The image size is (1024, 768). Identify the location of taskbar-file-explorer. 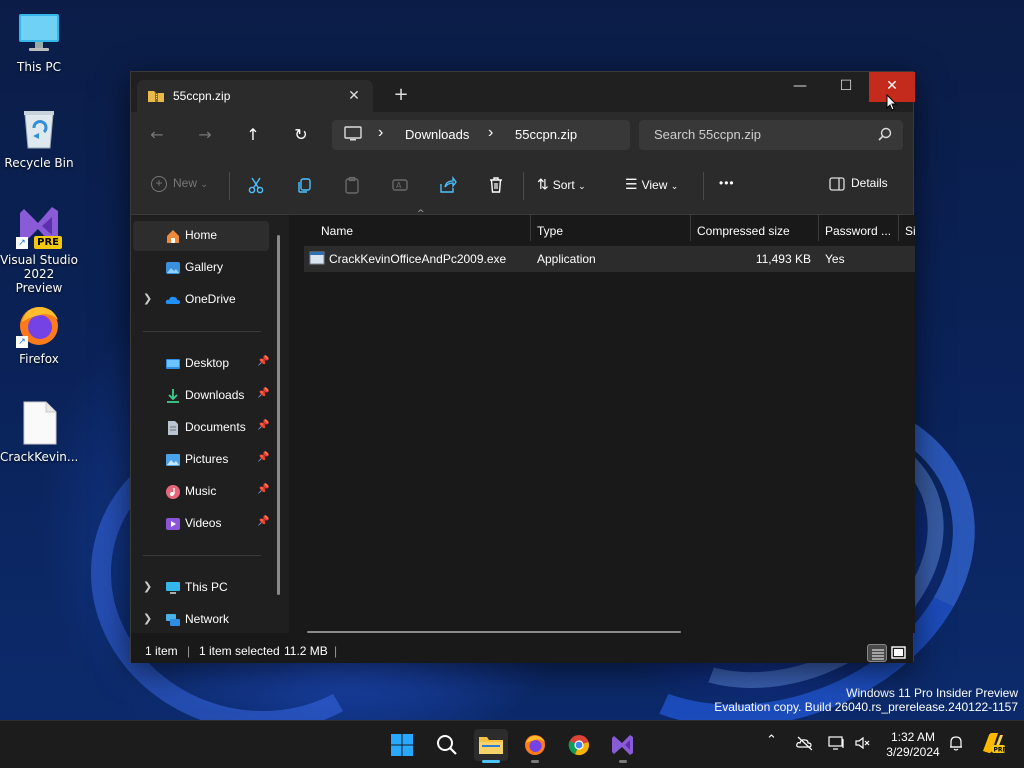
(491, 746).